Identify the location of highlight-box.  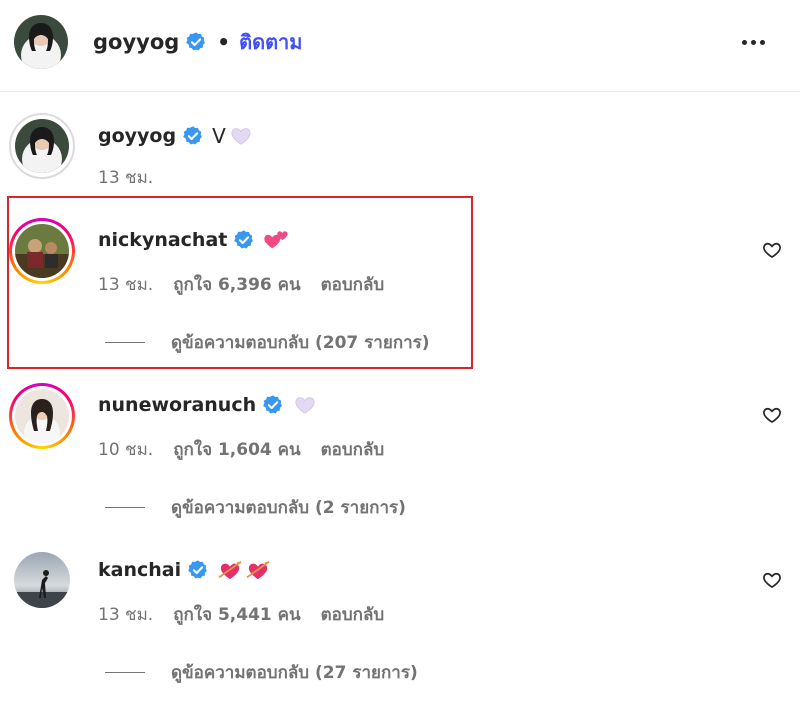
(240, 282).